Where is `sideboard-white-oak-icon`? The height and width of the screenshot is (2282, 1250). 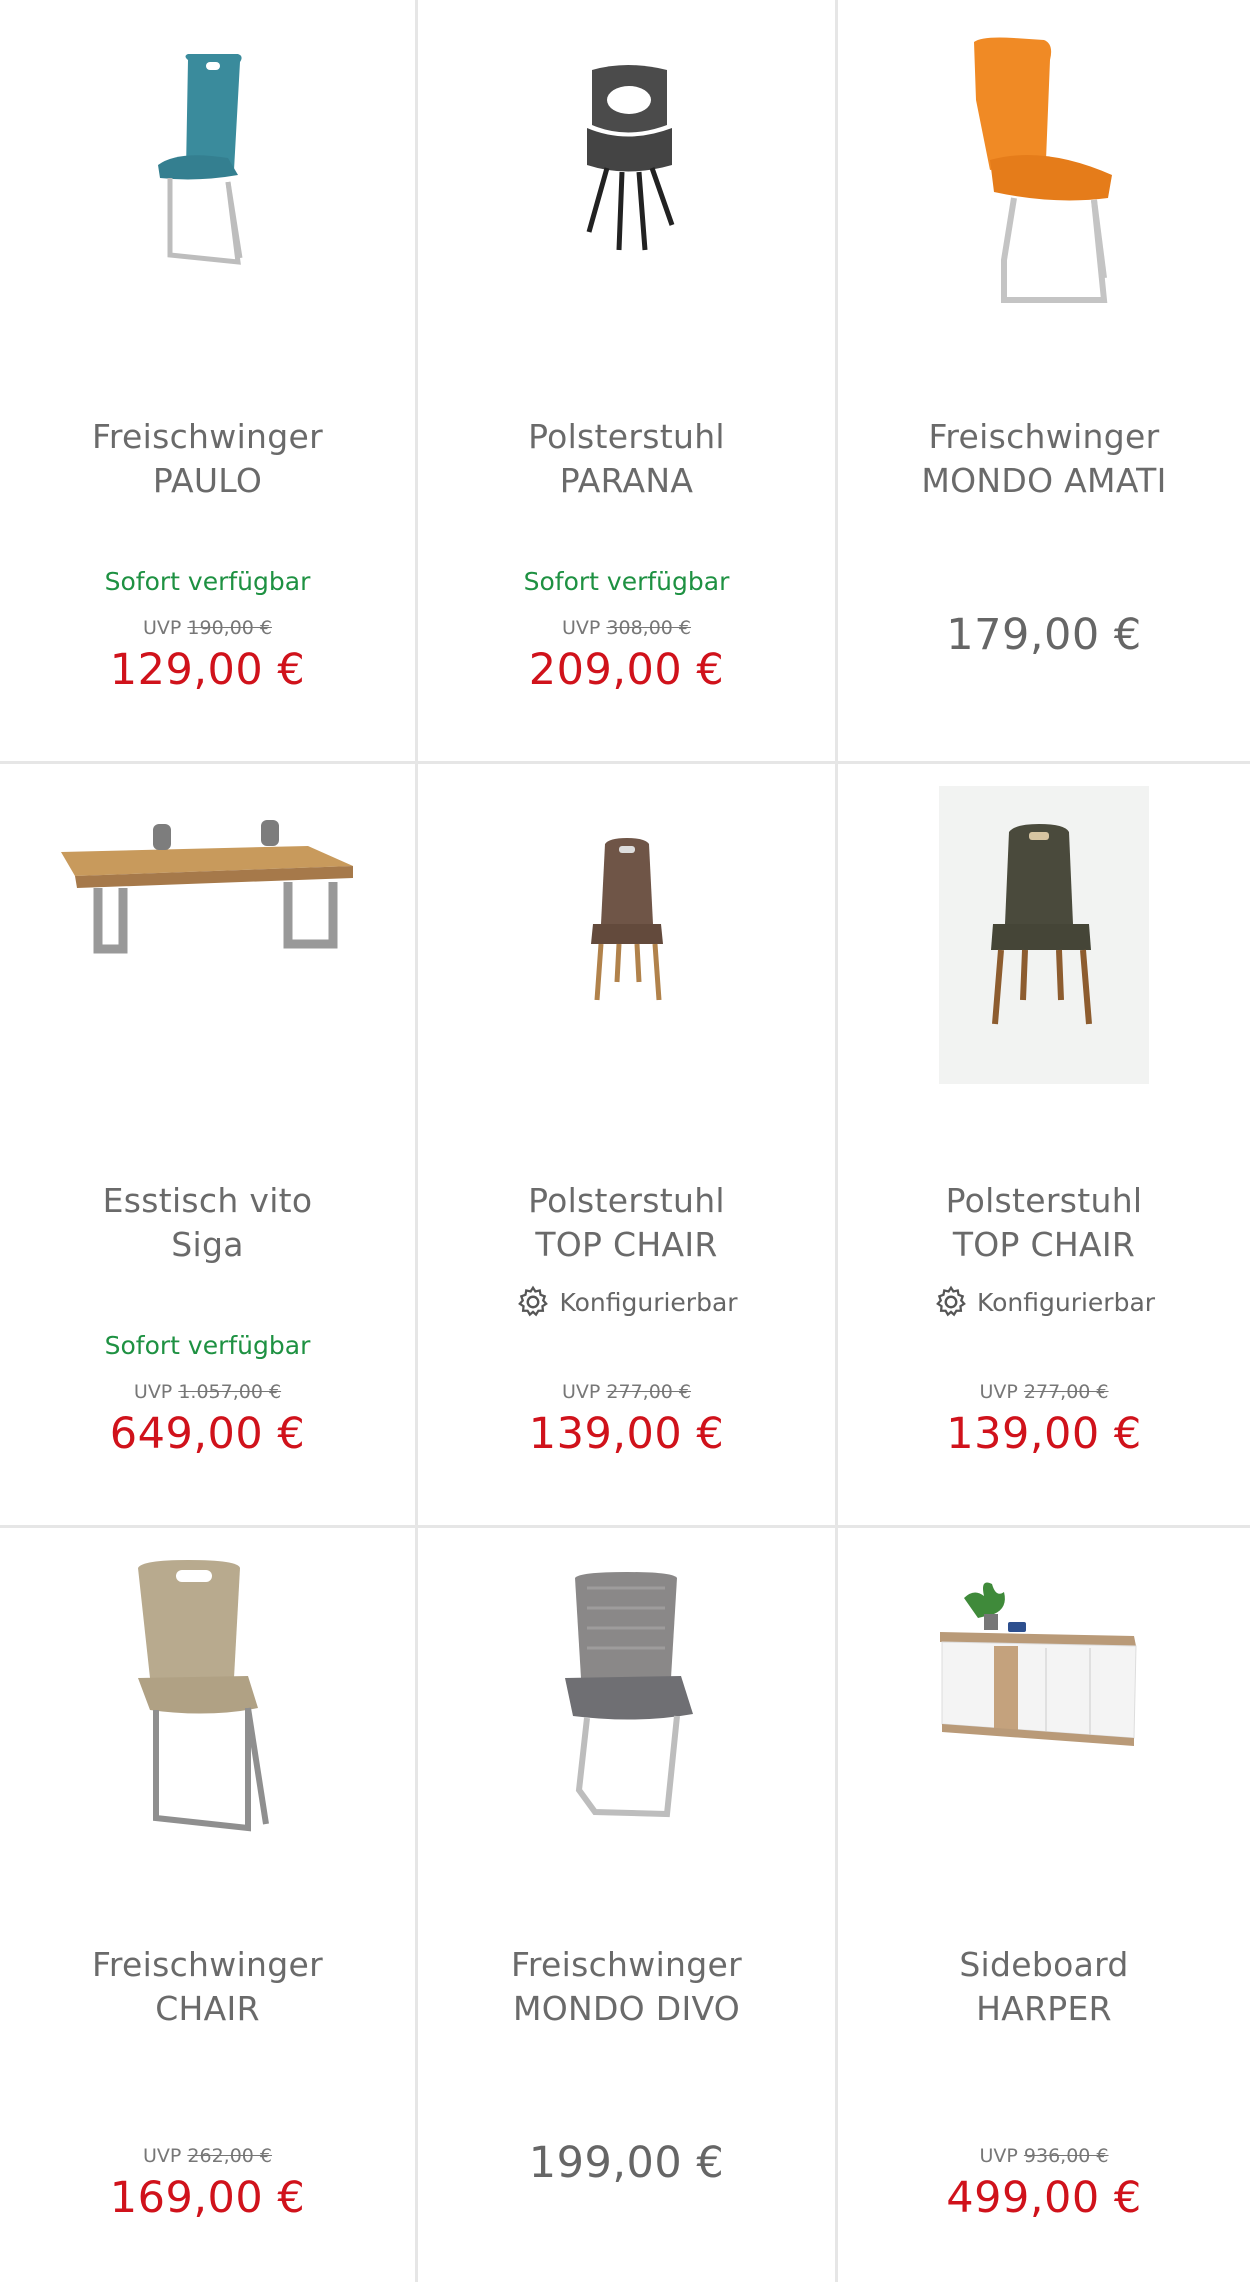
sideboard-white-oak-icon is located at coordinates (1038, 1664).